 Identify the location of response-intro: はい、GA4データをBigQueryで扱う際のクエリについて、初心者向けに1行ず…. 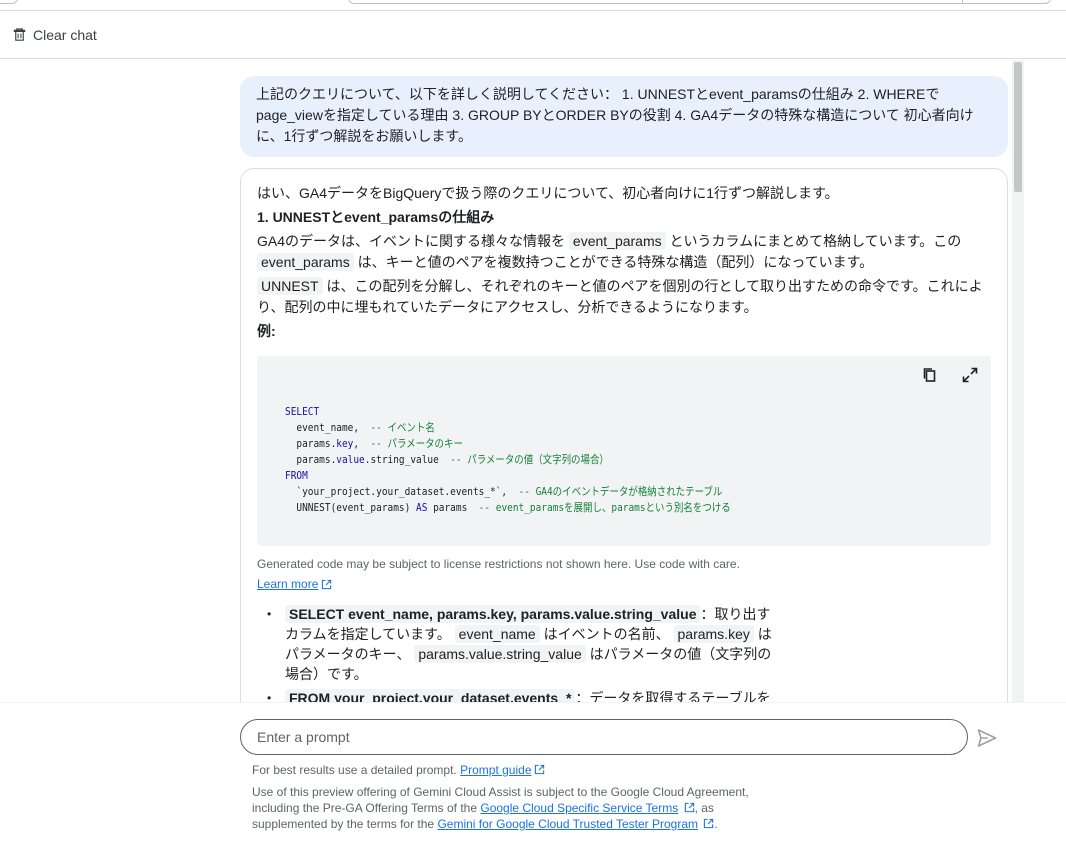
(548, 193).